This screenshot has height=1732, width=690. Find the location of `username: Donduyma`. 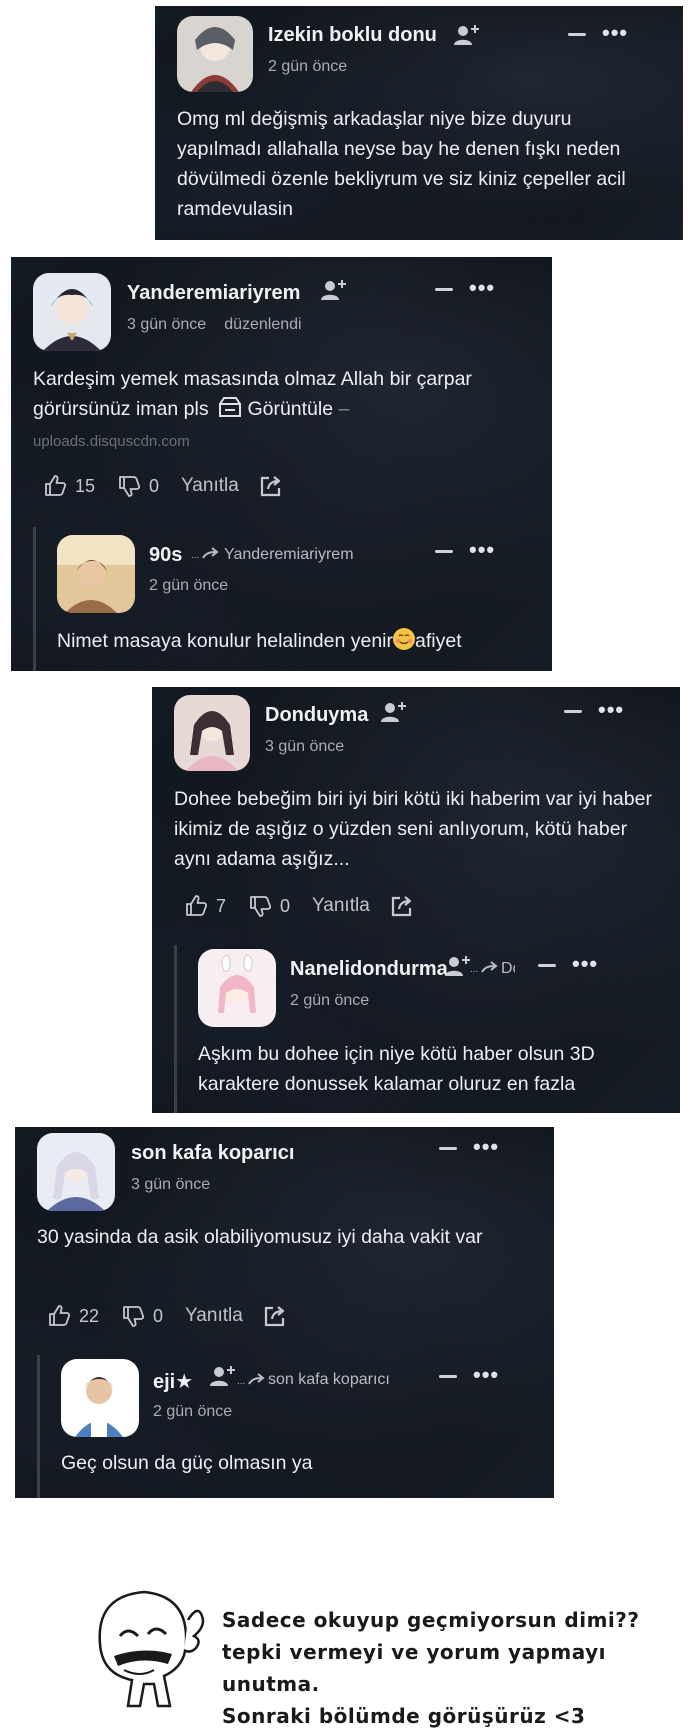

username: Donduyma is located at coordinates (316, 715).